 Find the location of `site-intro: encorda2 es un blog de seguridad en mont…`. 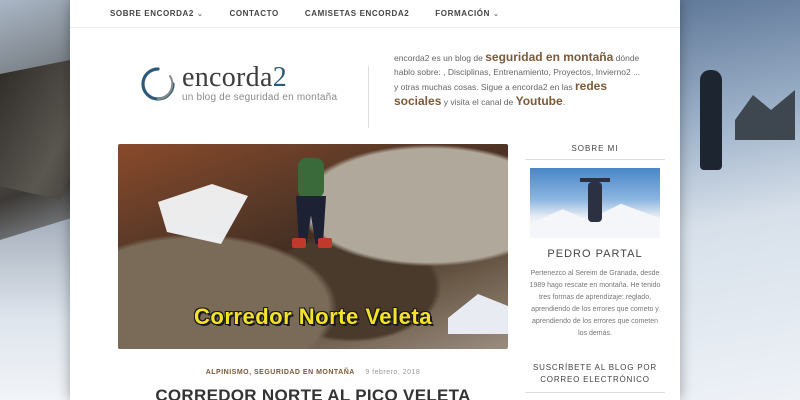

site-intro: encorda2 es un blog de seguridad en mont… is located at coordinates (517, 79).